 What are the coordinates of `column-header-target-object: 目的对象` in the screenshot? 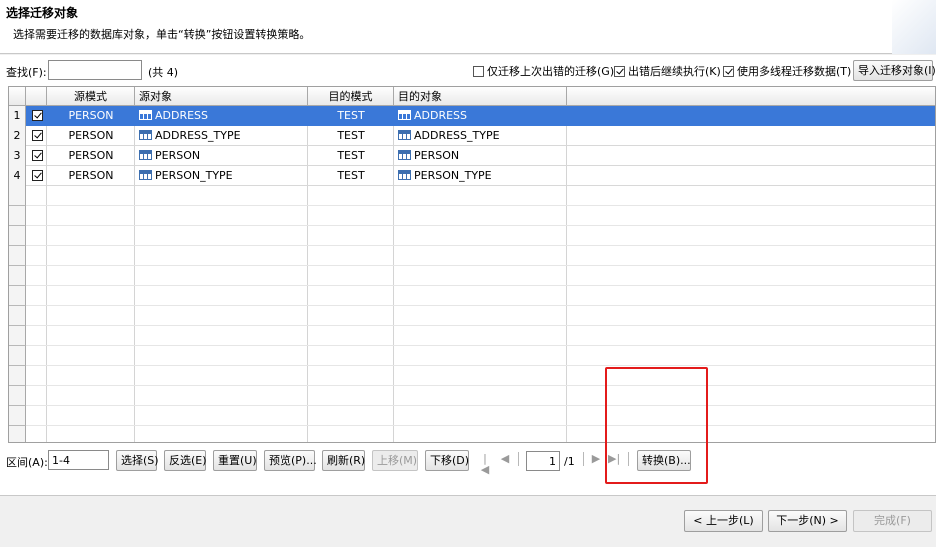 It's located at (480, 96).